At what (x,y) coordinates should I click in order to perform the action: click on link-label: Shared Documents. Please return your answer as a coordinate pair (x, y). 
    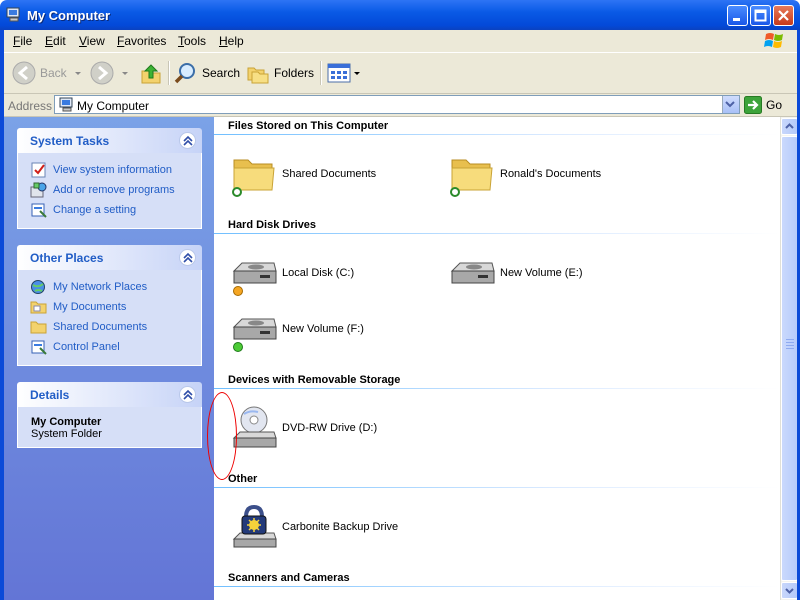
    Looking at the image, I should click on (100, 327).